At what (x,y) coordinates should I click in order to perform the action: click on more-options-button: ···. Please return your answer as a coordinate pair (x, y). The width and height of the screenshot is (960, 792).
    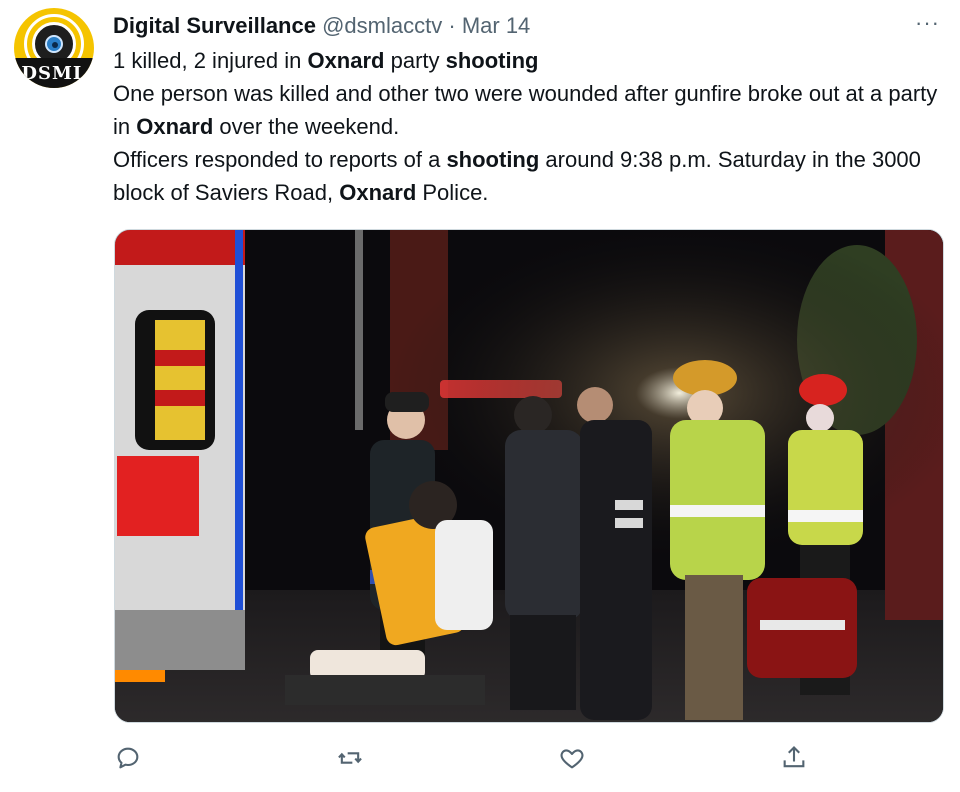
    Looking at the image, I should click on (927, 23).